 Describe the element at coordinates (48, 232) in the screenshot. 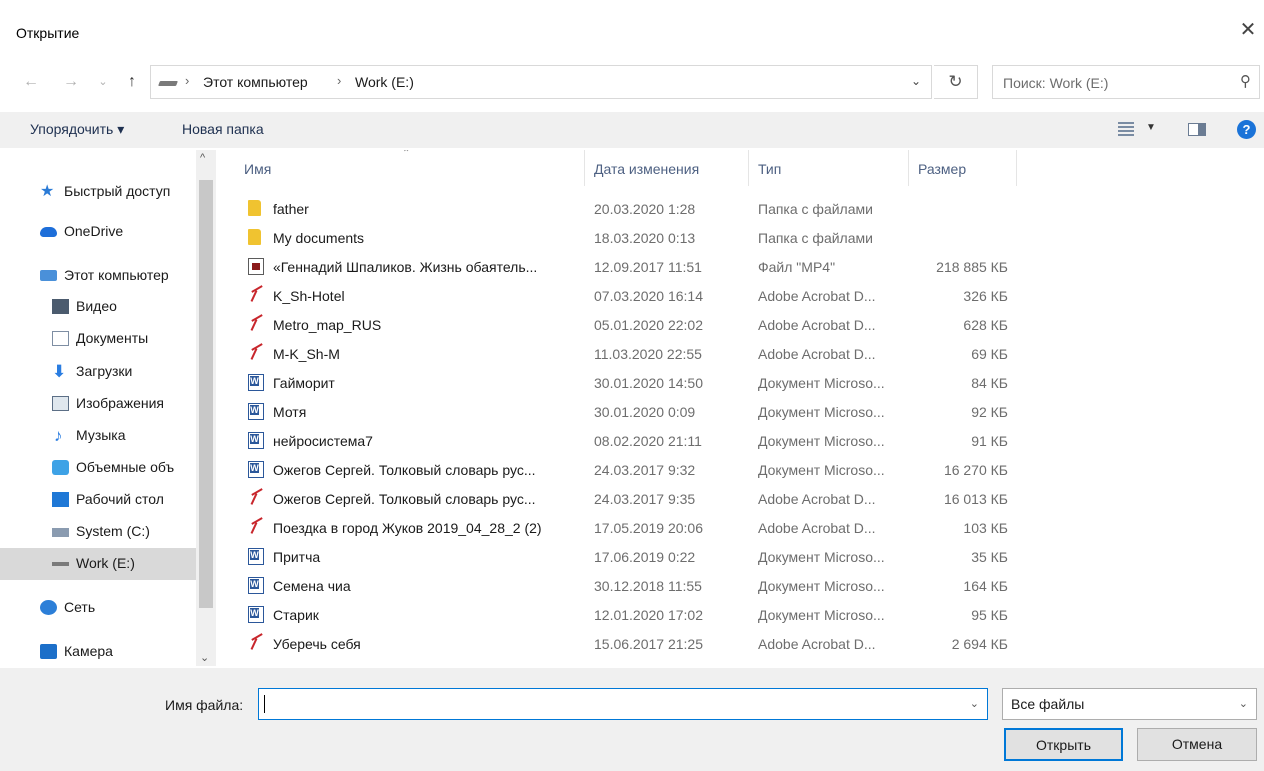

I see `cloud-icon` at that location.